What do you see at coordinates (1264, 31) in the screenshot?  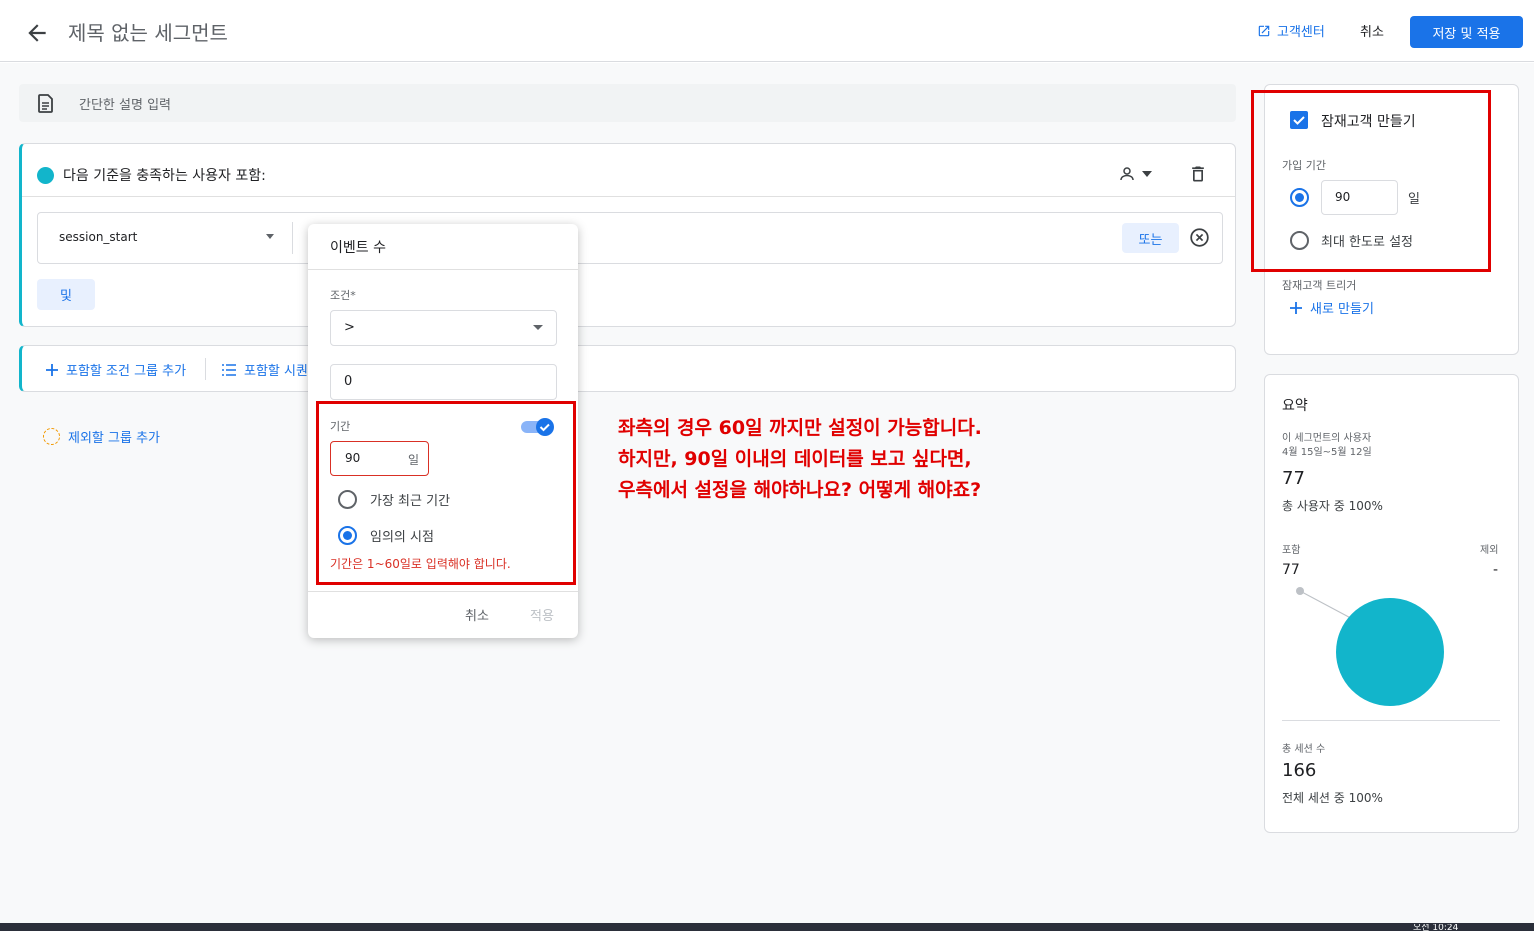 I see `open-in-new-icon` at bounding box center [1264, 31].